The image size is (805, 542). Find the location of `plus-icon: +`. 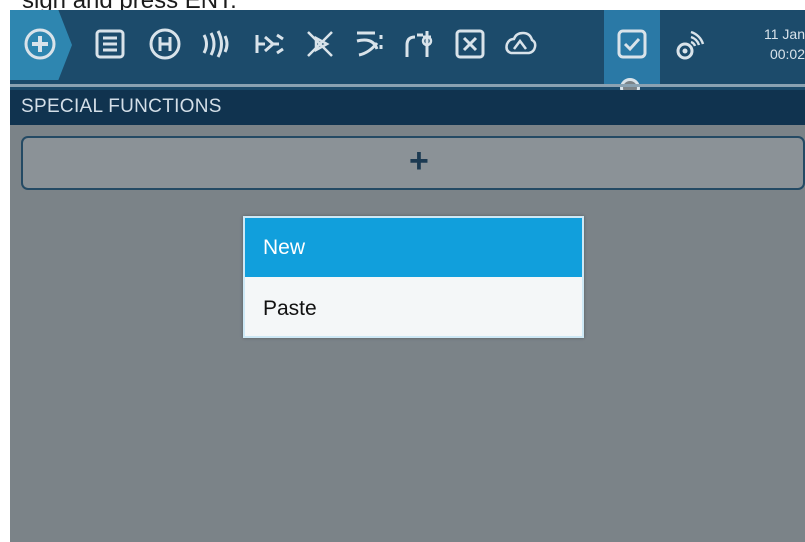

plus-icon: + is located at coordinates (419, 161).